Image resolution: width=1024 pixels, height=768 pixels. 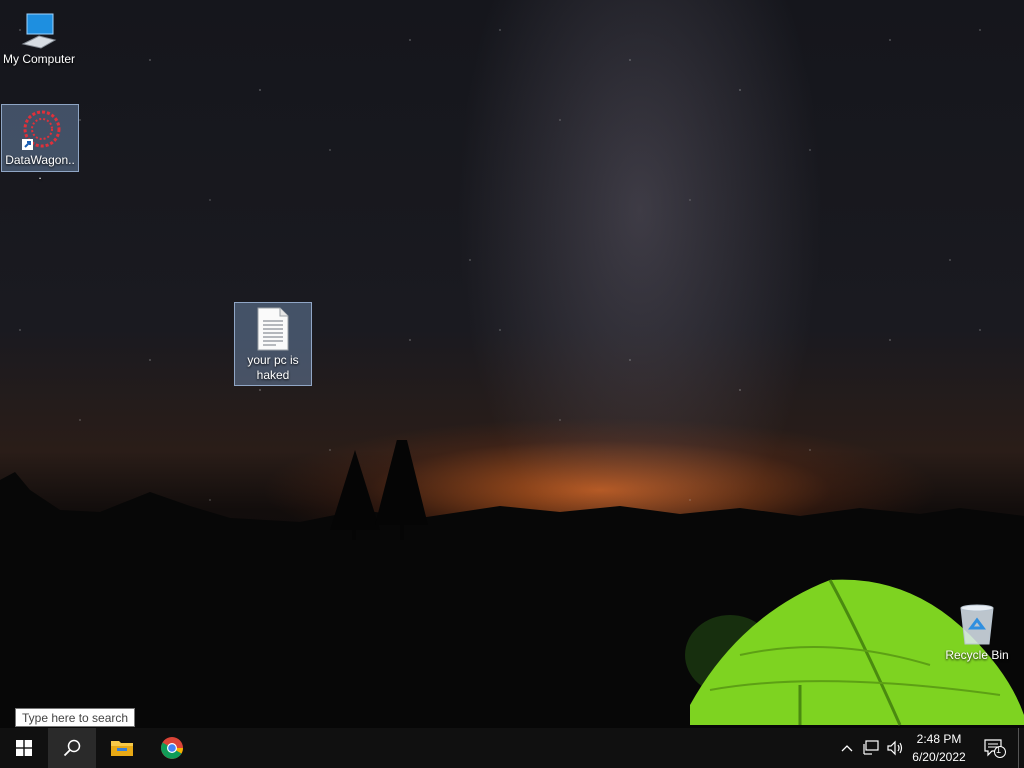 I want to click on computer-icon, so click(x=39, y=31).